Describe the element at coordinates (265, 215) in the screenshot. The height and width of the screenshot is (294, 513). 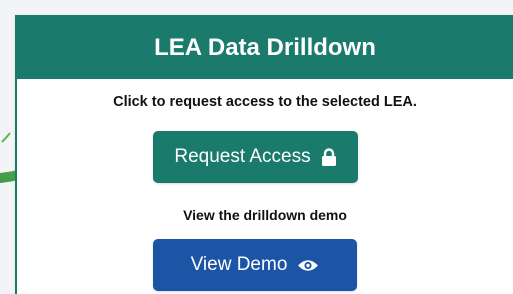
I see `demo-instruction: View the drilldown demo` at that location.